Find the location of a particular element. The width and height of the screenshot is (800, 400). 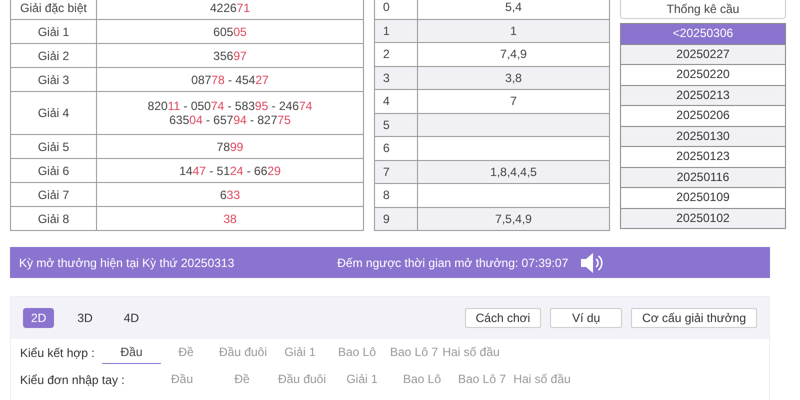

prize-name: Giải 6 is located at coordinates (53, 170).